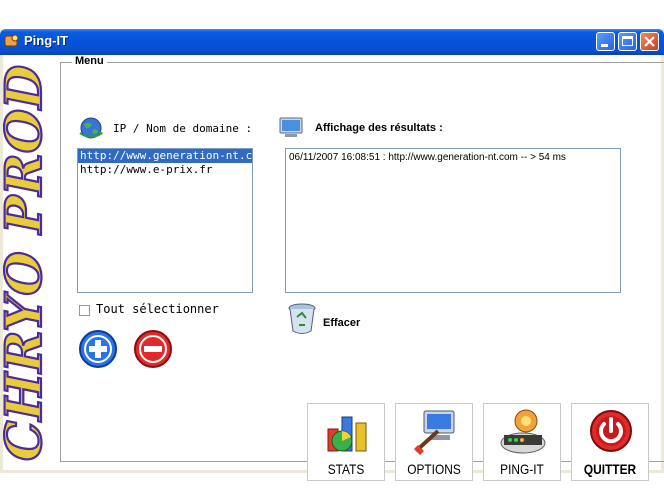  What do you see at coordinates (604, 45) in the screenshot?
I see `minimize-icon` at bounding box center [604, 45].